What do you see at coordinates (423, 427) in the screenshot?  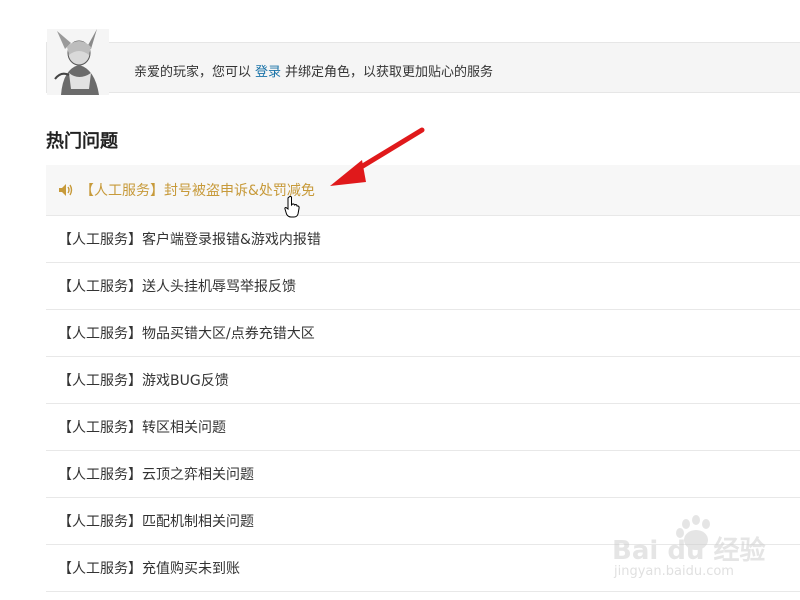 I see `faq-item: 【人工服务】转区相关问题` at bounding box center [423, 427].